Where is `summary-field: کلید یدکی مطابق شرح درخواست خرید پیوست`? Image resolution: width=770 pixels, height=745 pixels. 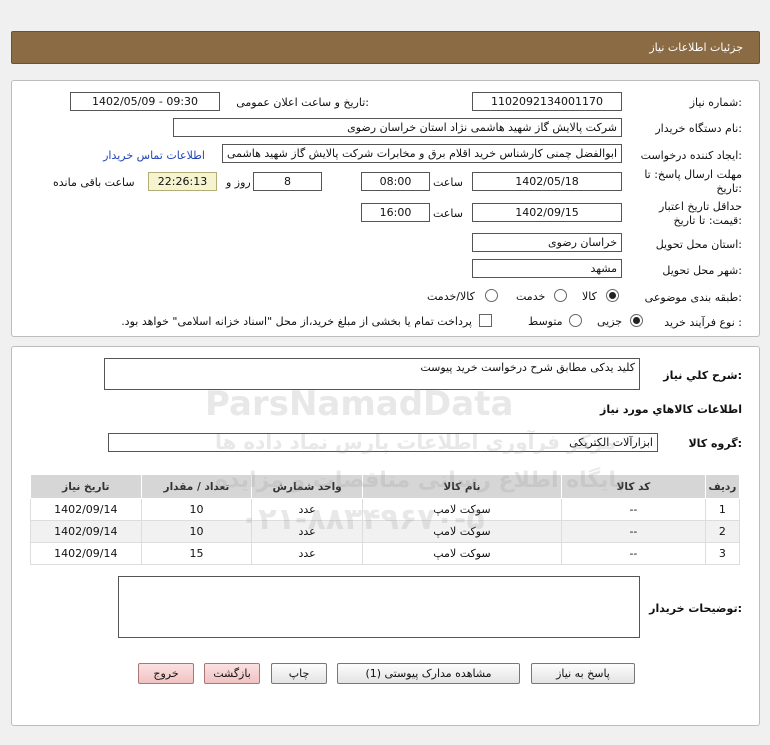 summary-field: کلید یدکی مطابق شرح درخواست خرید پیوست is located at coordinates (372, 374).